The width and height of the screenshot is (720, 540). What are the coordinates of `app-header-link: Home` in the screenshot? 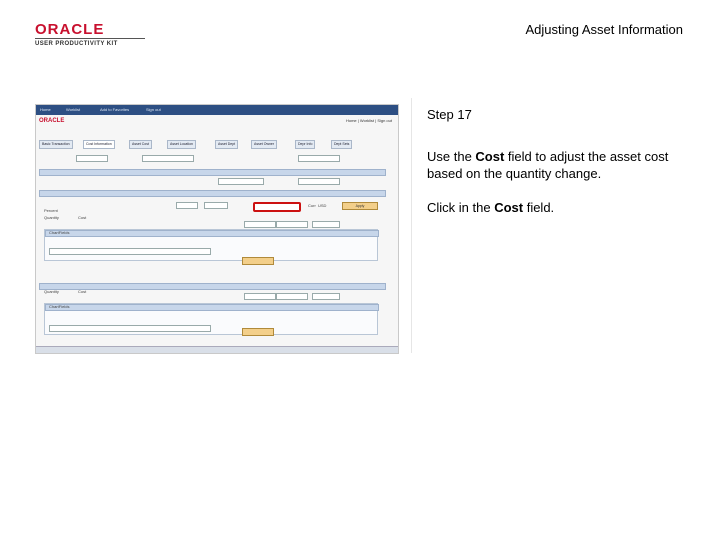 It's located at (351, 120).